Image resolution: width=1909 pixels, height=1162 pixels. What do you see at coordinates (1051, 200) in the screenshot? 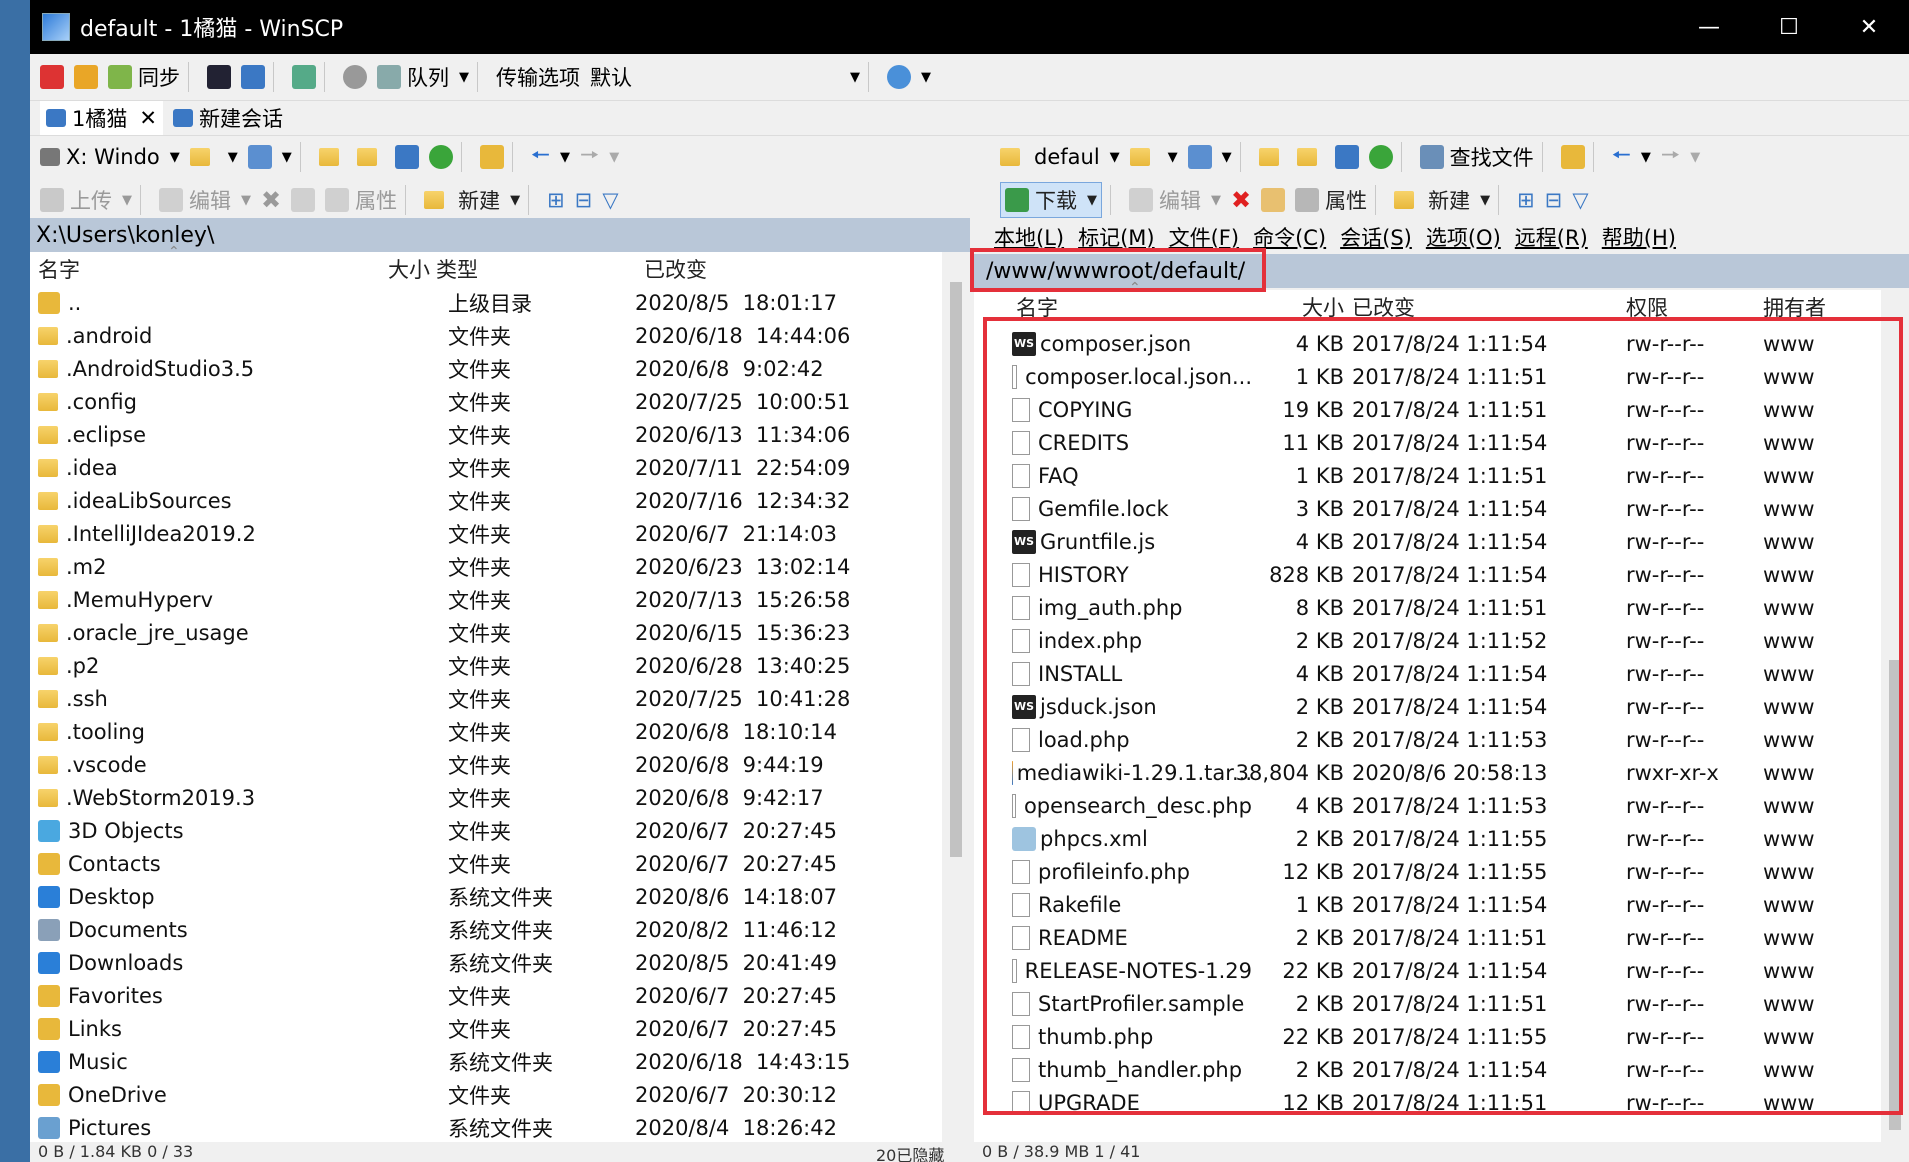
I see `download-button: 下载 ▼` at bounding box center [1051, 200].